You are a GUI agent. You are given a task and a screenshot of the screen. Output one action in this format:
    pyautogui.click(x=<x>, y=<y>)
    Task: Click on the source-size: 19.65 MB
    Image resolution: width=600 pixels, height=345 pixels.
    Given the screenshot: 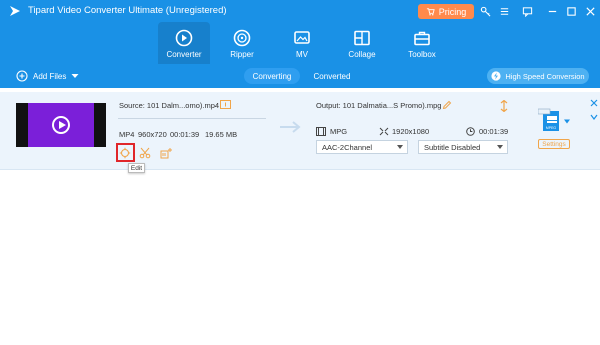 What is the action you would take?
    pyautogui.click(x=221, y=134)
    